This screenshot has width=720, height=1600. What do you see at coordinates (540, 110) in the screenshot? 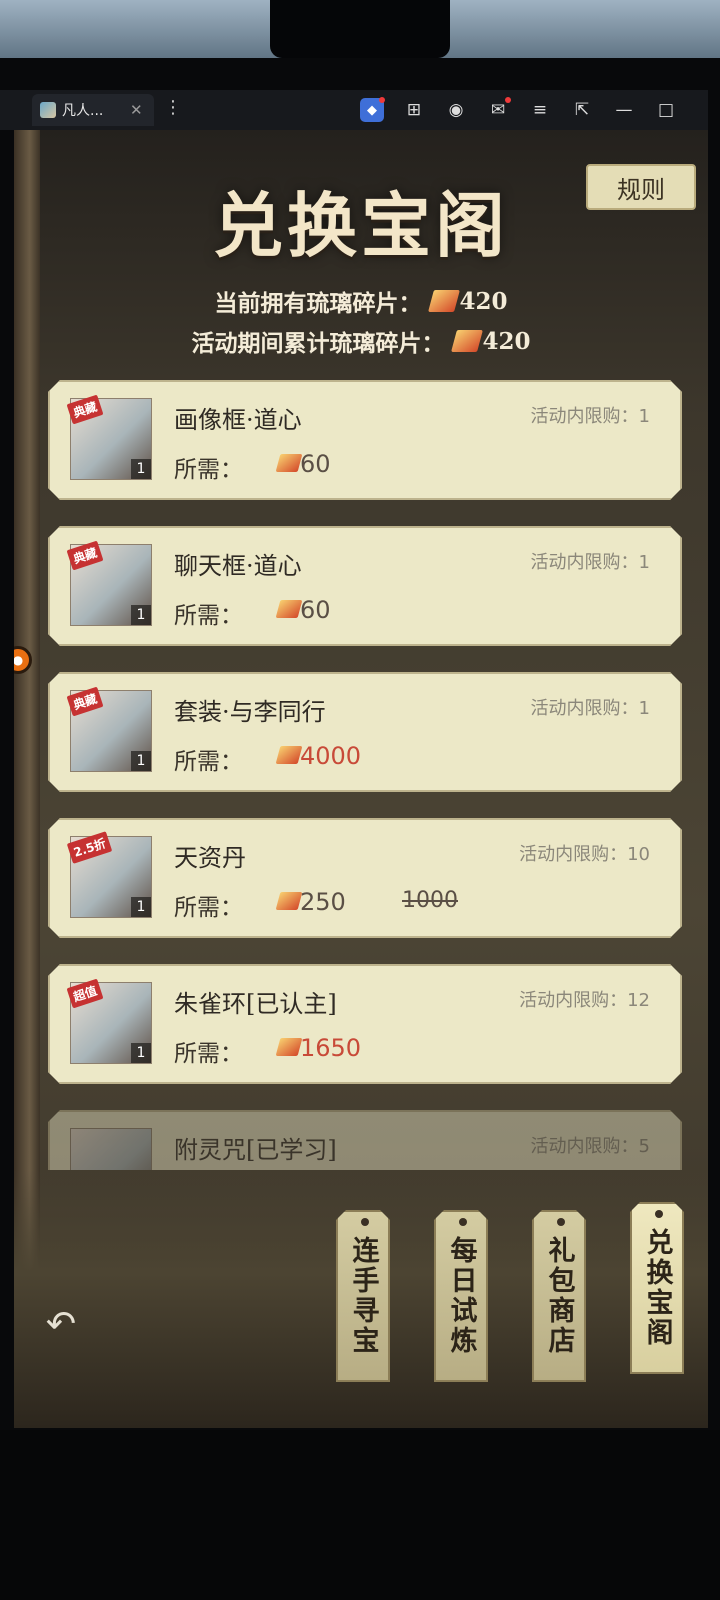
I see `menu-icon: ≡` at bounding box center [540, 110].